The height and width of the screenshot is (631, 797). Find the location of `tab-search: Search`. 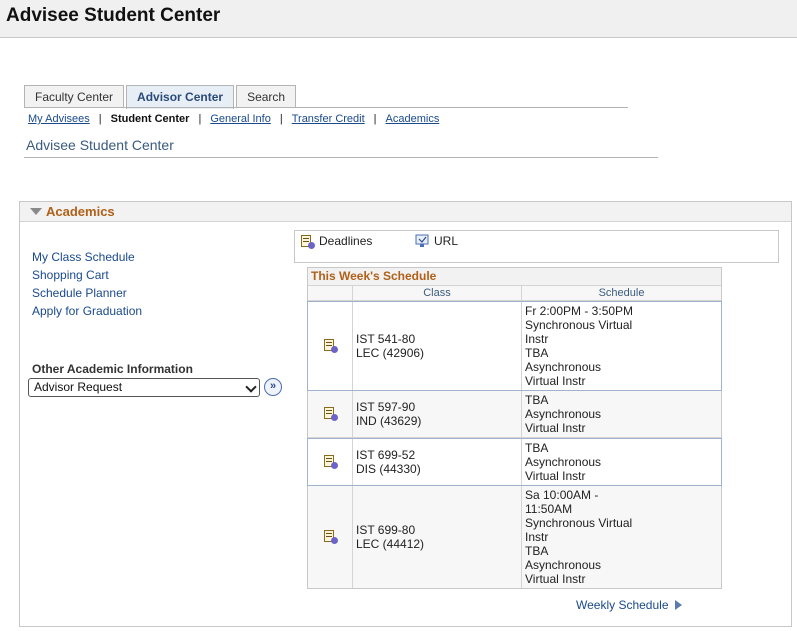

tab-search: Search is located at coordinates (266, 96).